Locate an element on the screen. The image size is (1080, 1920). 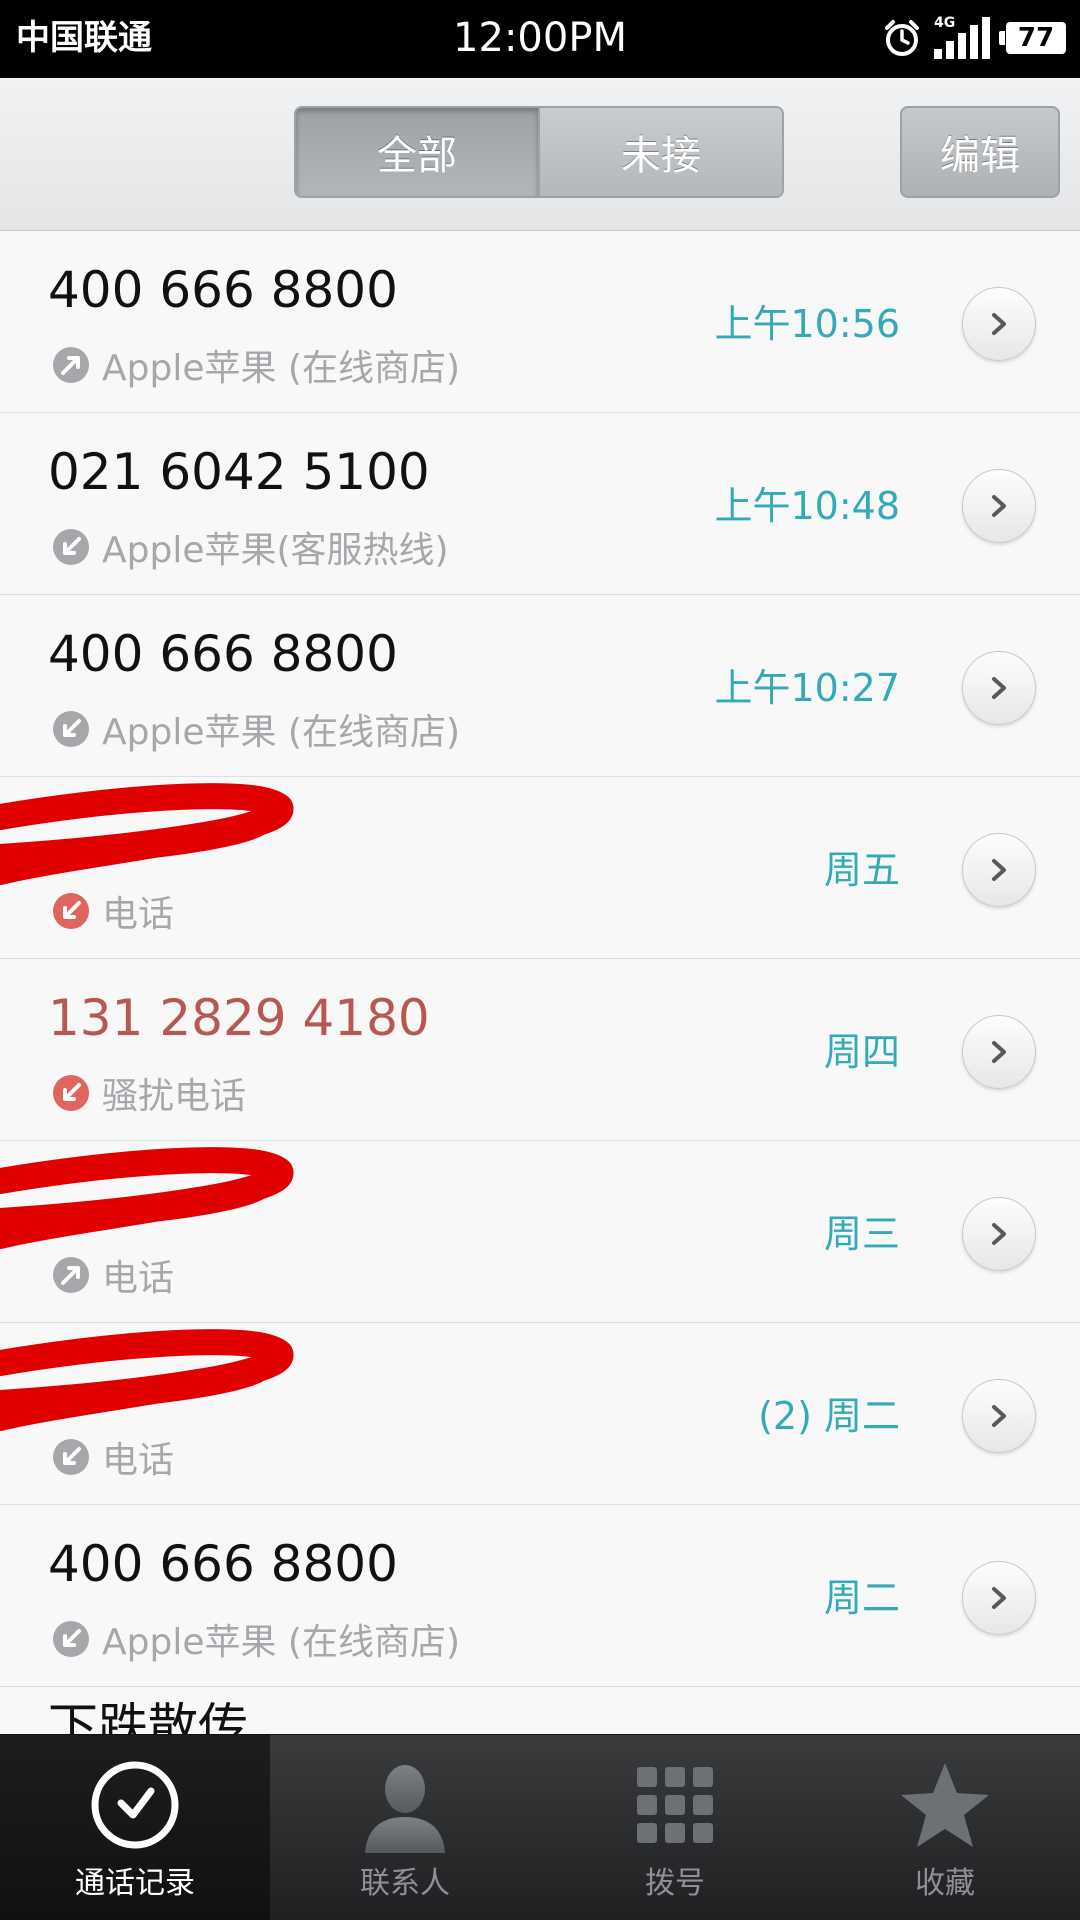
call-time: 周五 is located at coordinates (861, 870).